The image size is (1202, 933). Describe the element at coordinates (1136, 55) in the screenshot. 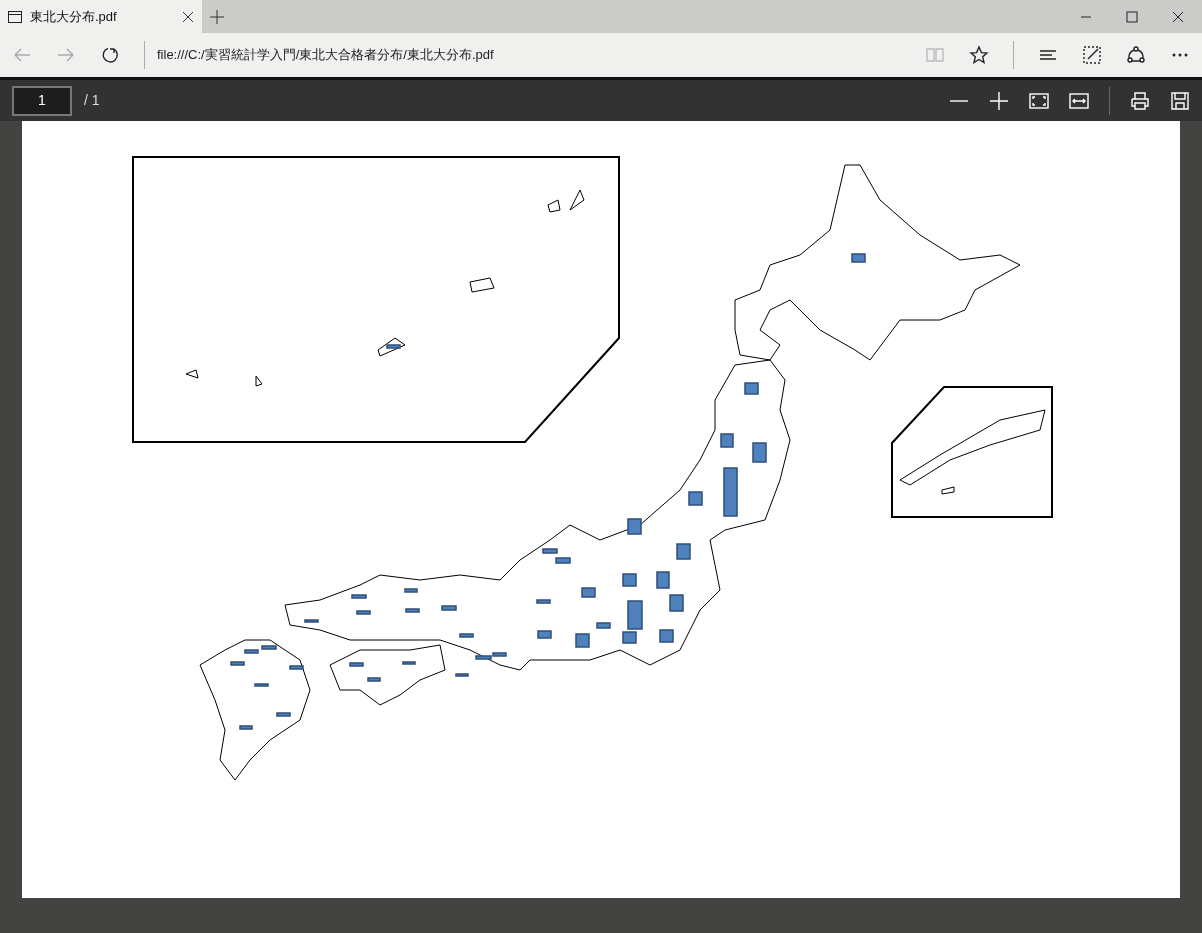

I see `share-icon` at that location.